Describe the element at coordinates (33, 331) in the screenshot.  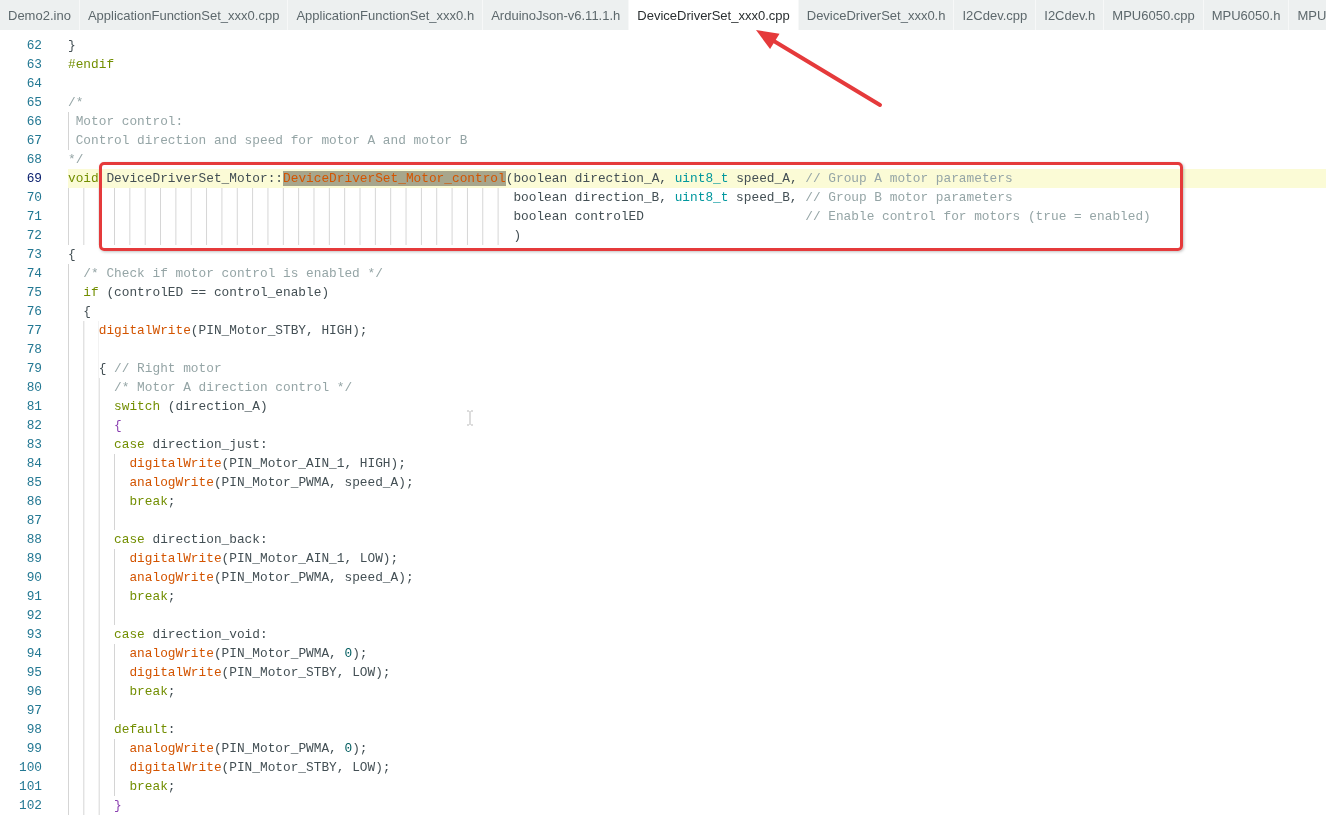
I see `line-number: 77` at that location.